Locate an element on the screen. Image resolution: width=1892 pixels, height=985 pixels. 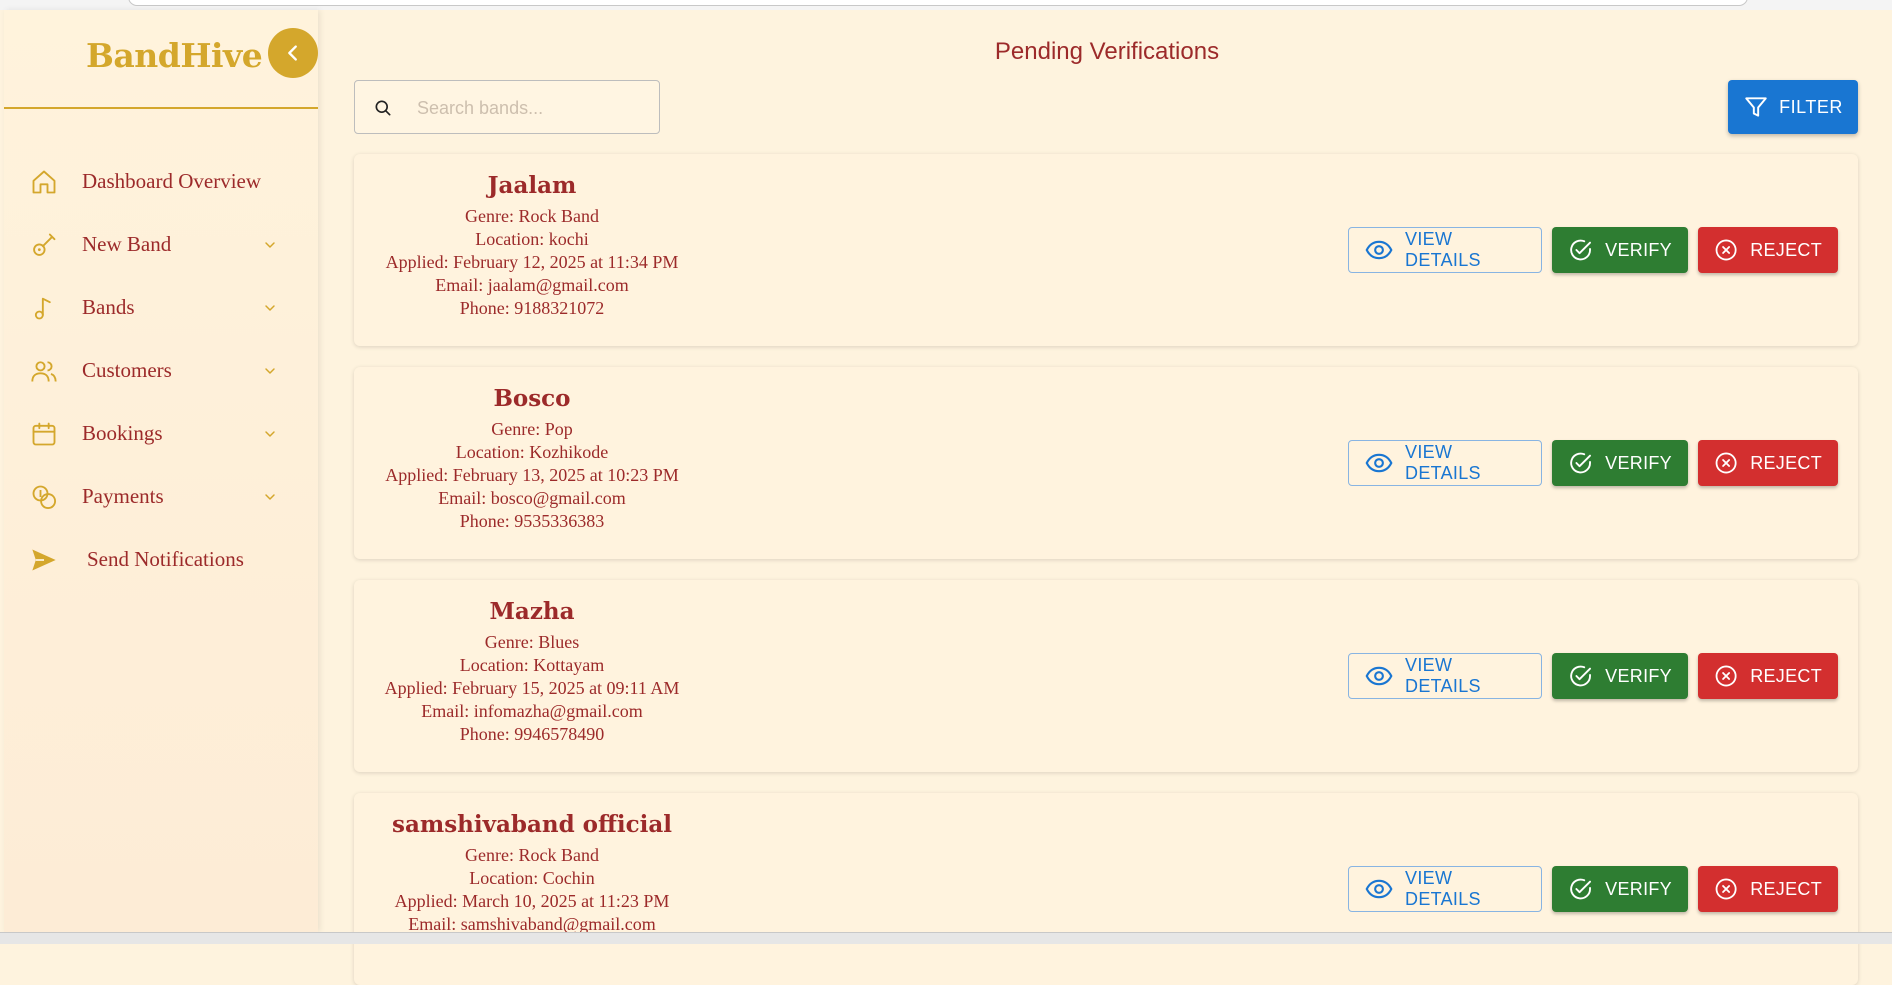
filter-icon is located at coordinates (1756, 107).